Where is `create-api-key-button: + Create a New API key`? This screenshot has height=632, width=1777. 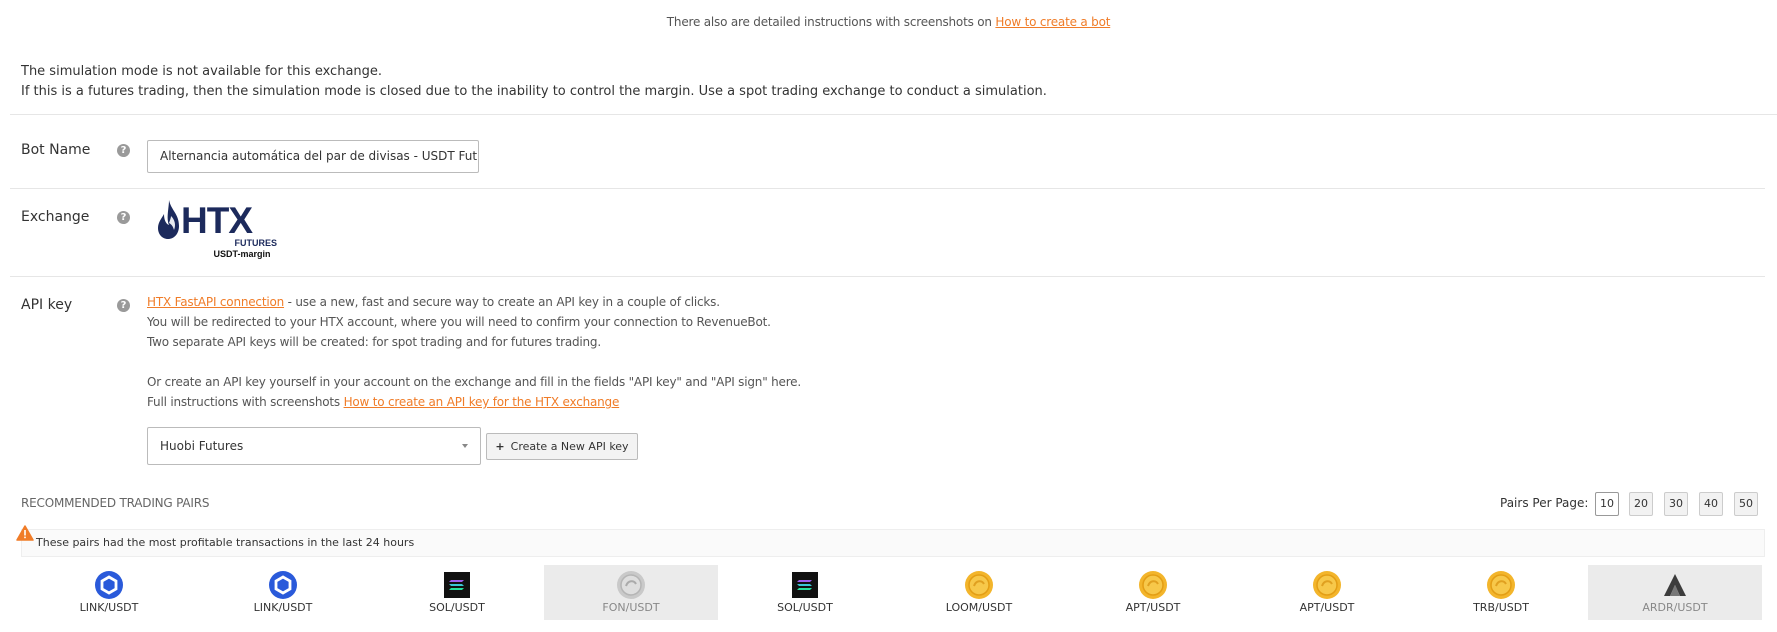
create-api-key-button: + Create a New API key is located at coordinates (562, 446).